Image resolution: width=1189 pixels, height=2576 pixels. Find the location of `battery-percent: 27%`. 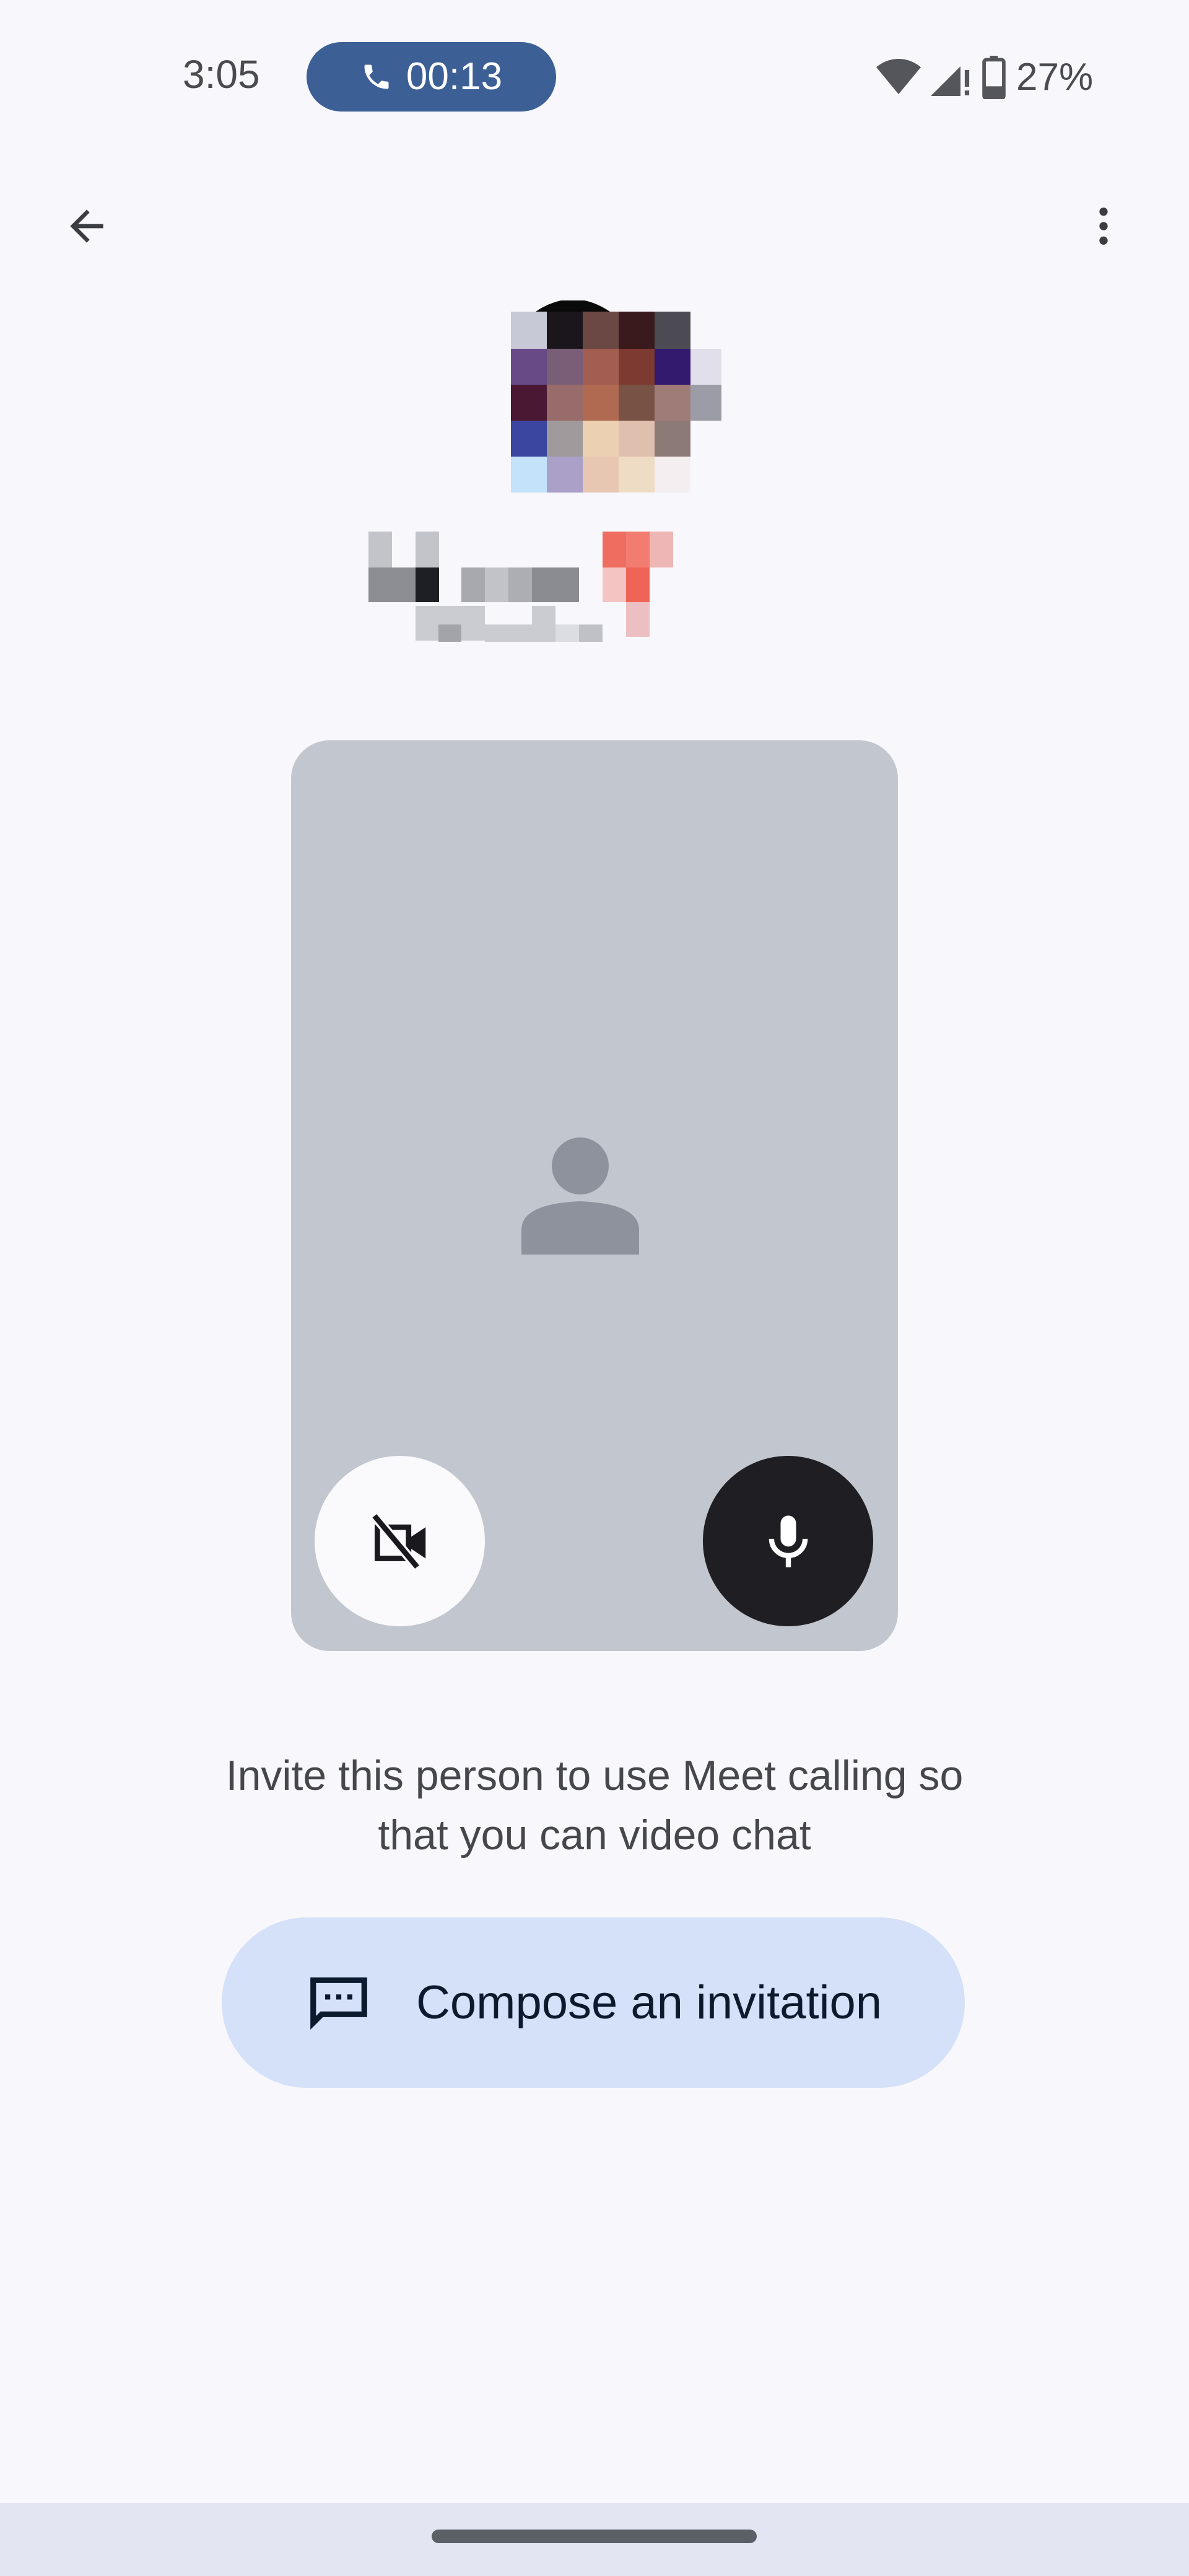

battery-percent: 27% is located at coordinates (1055, 77).